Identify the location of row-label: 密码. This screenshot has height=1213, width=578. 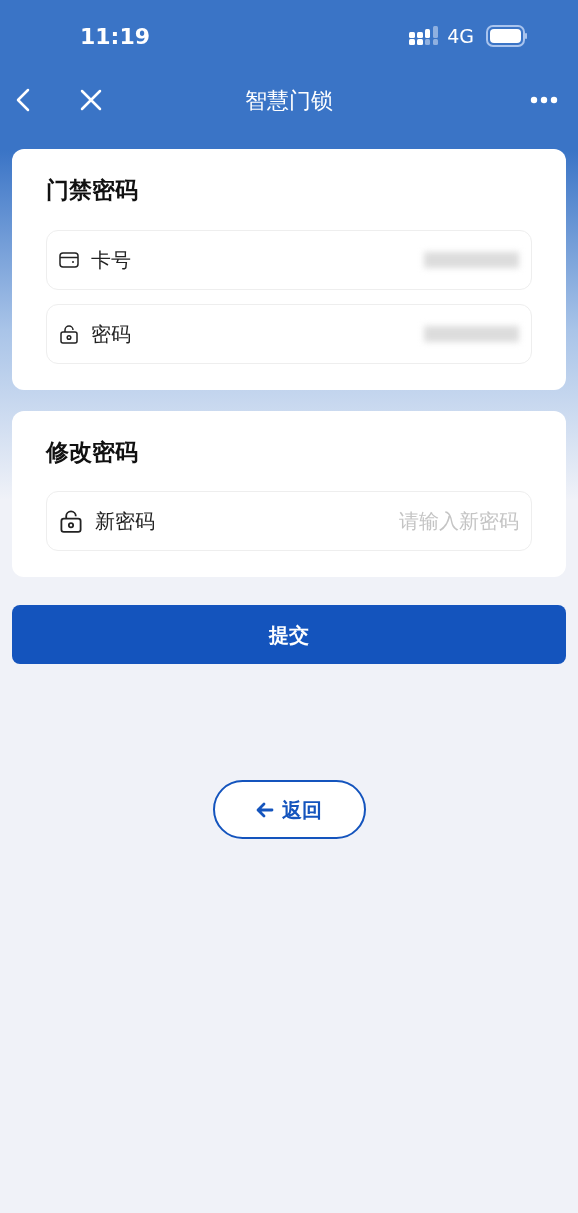
(111, 334).